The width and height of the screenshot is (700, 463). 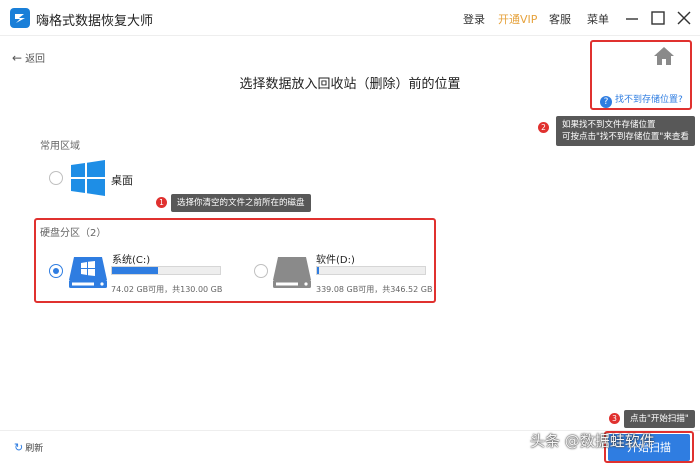 What do you see at coordinates (261, 271) in the screenshot?
I see `drive-d-radio` at bounding box center [261, 271].